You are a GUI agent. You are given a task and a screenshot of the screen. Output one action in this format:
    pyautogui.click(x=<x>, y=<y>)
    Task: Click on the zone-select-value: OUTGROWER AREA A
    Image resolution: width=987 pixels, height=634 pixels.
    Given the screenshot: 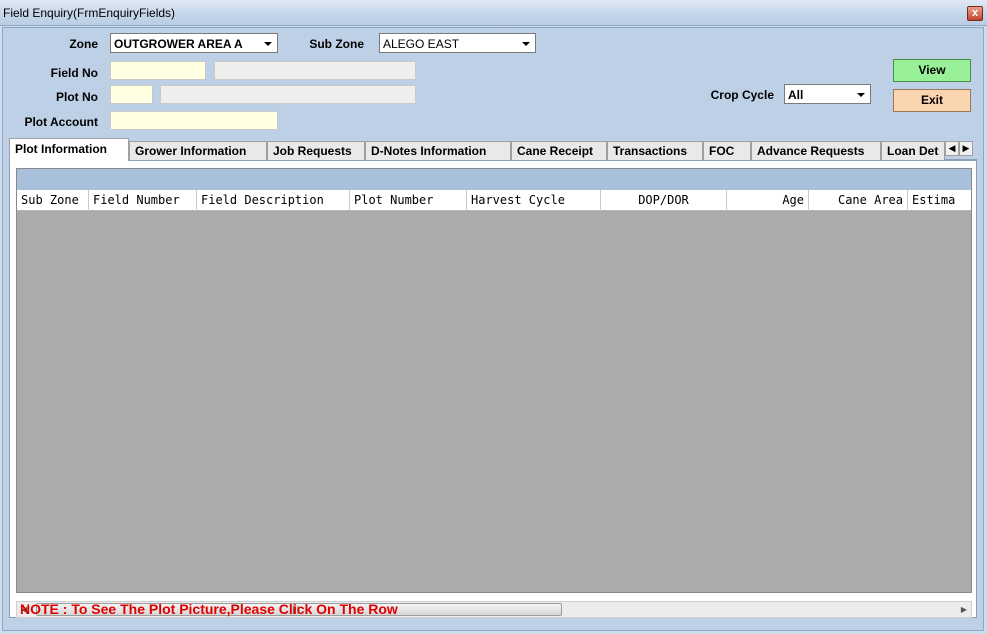 What is the action you would take?
    pyautogui.click(x=178, y=44)
    